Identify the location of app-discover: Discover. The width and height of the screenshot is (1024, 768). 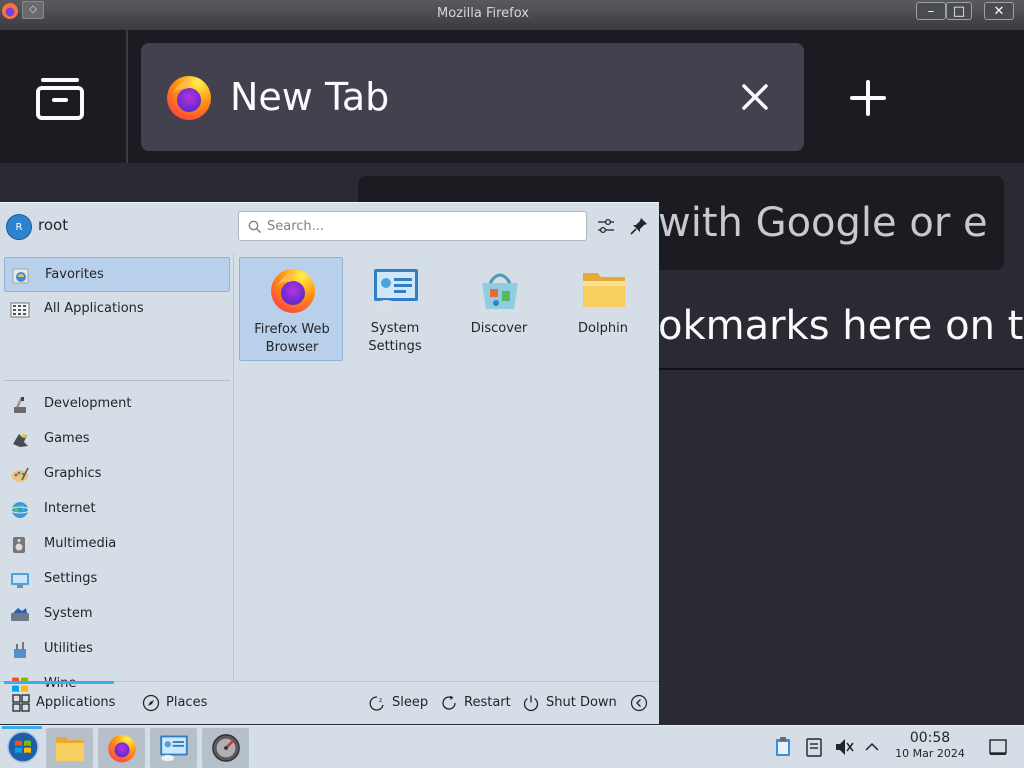
(499, 309).